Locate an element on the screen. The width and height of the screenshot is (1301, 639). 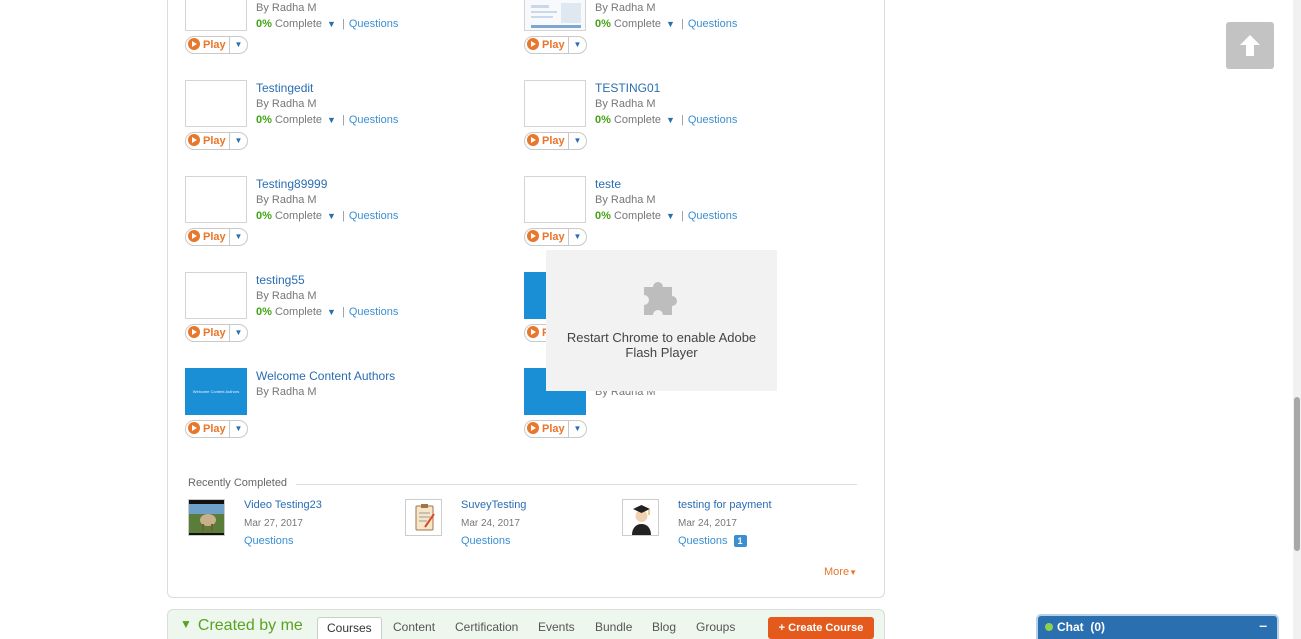
more-link: More▼ is located at coordinates (840, 572).